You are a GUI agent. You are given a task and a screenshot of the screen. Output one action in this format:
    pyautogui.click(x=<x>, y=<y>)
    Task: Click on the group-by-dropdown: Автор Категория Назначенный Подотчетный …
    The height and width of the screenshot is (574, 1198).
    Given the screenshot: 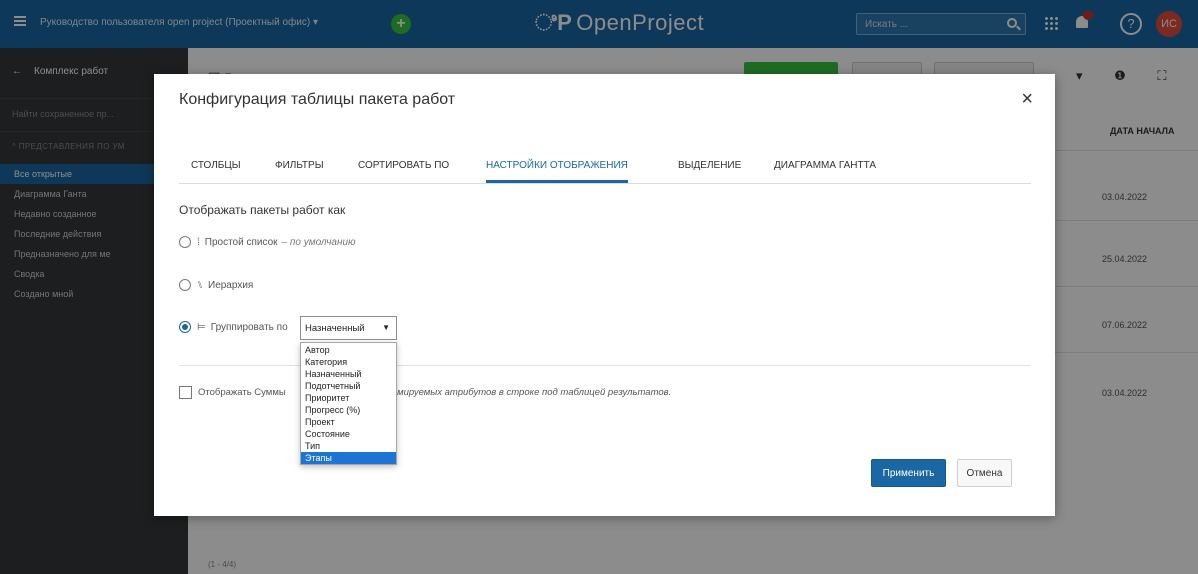 What is the action you would take?
    pyautogui.click(x=348, y=403)
    